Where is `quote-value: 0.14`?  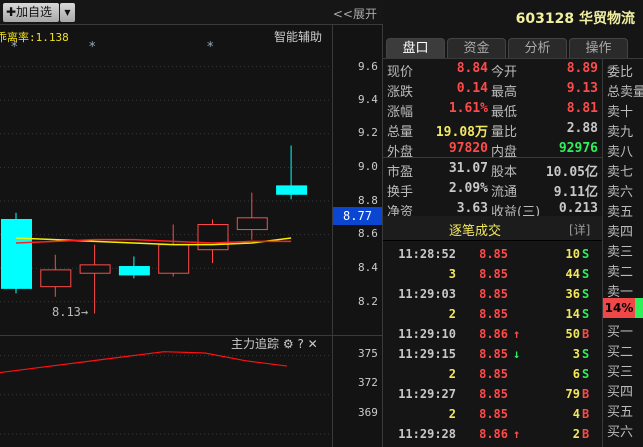
quote-value: 0.14 is located at coordinates (472, 88).